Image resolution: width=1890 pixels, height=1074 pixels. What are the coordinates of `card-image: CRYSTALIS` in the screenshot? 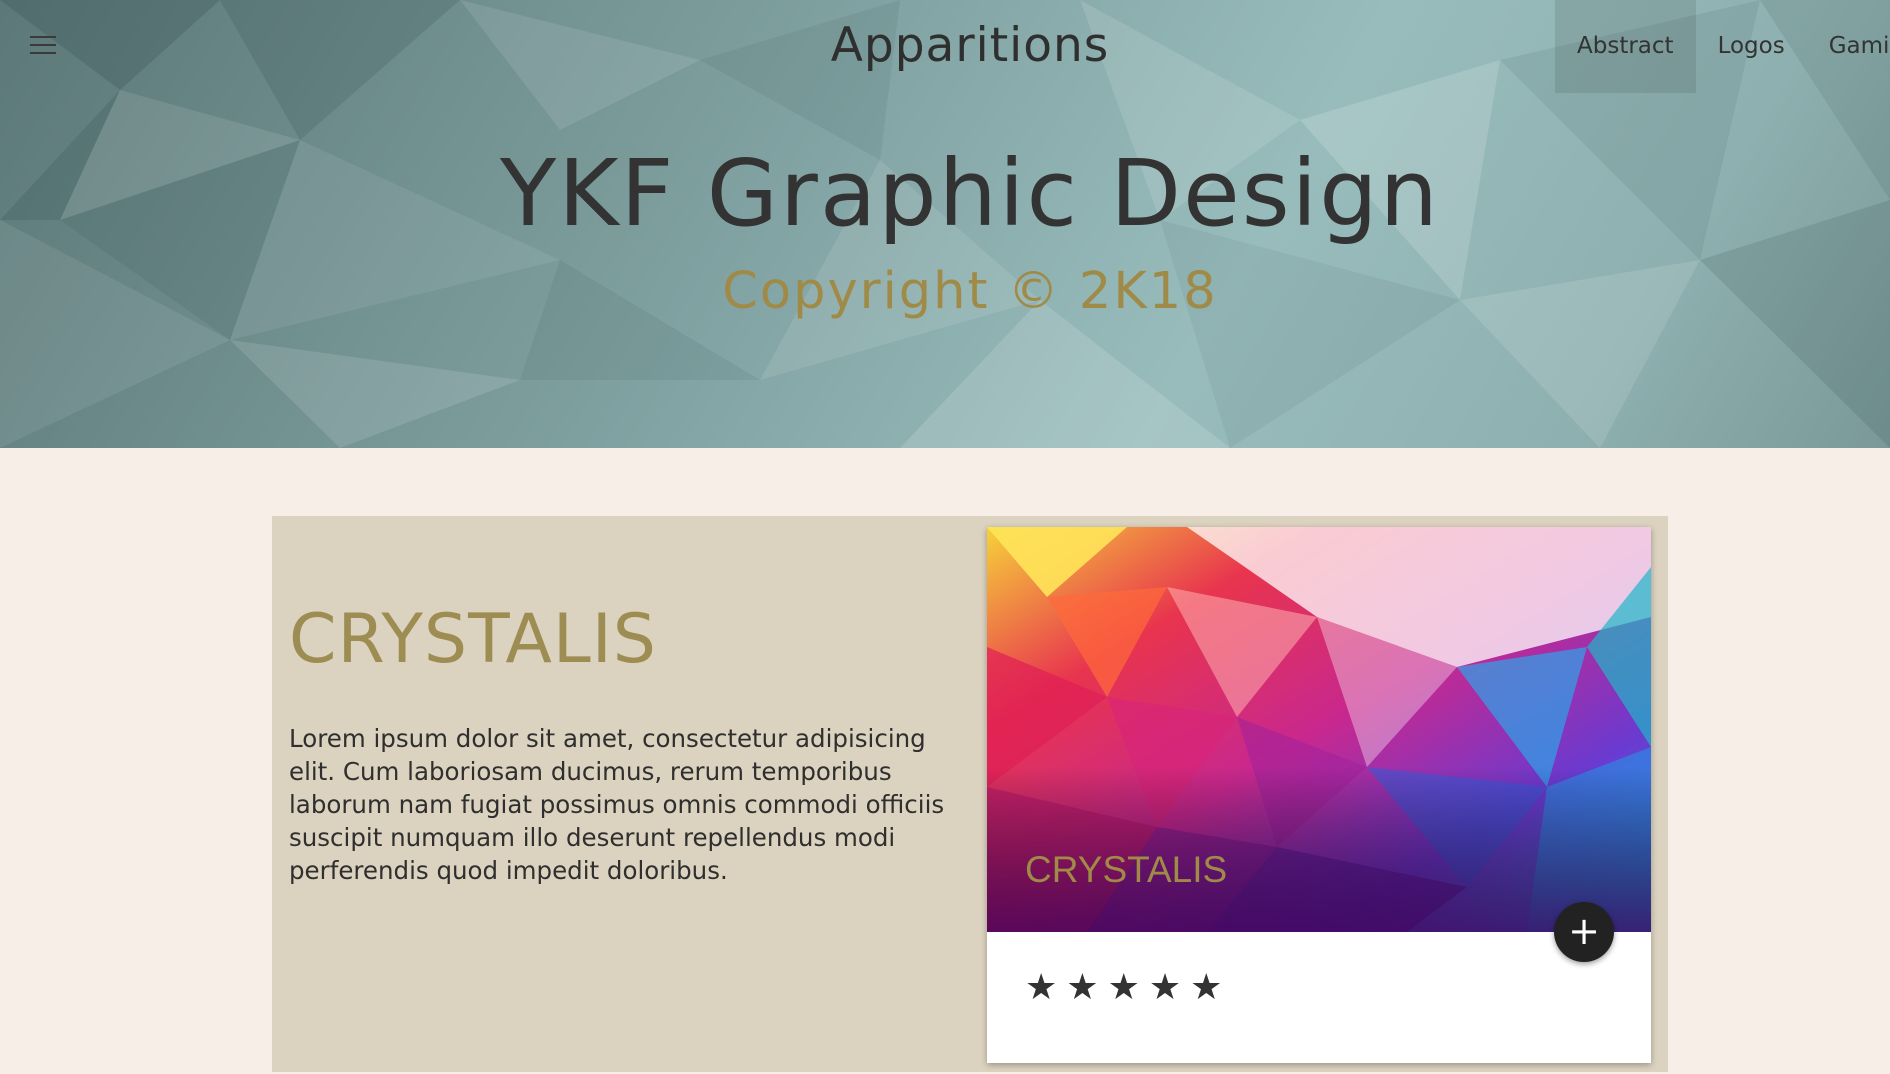 It's located at (1319, 729).